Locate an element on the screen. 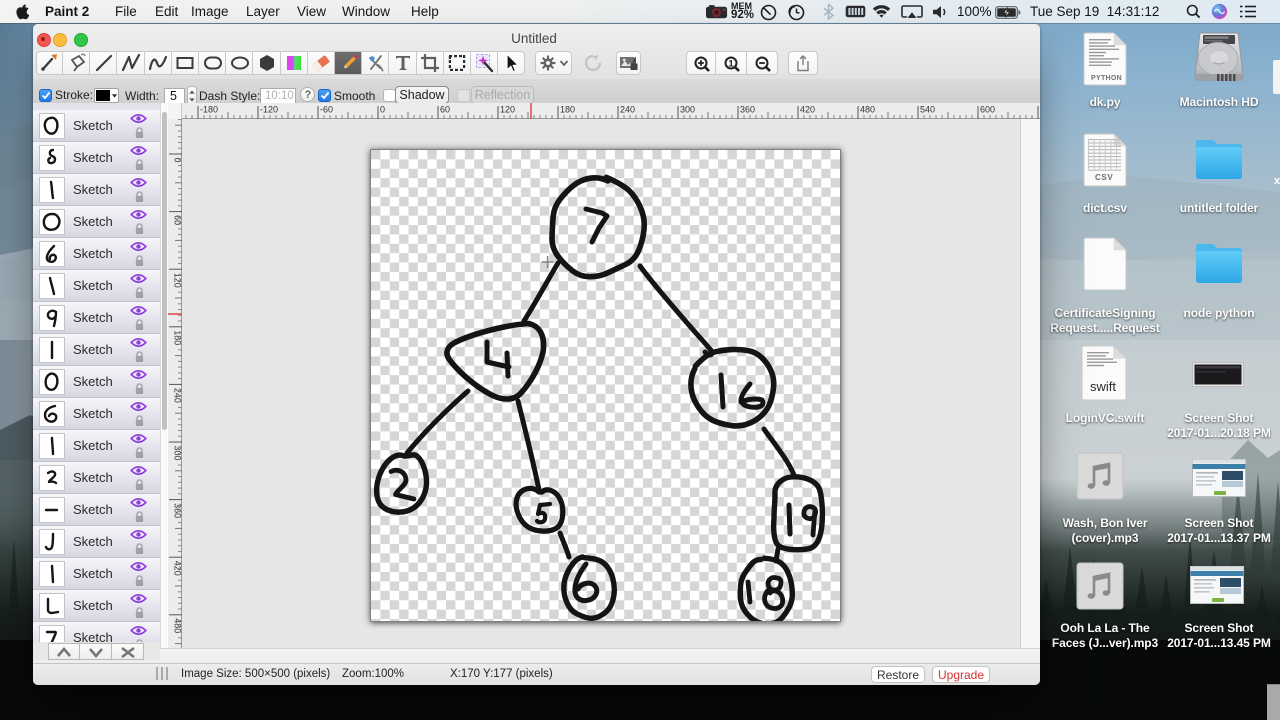 Image resolution: width=1280 pixels, height=720 pixels. svg-text: PYTHON is located at coordinates (1106, 78).